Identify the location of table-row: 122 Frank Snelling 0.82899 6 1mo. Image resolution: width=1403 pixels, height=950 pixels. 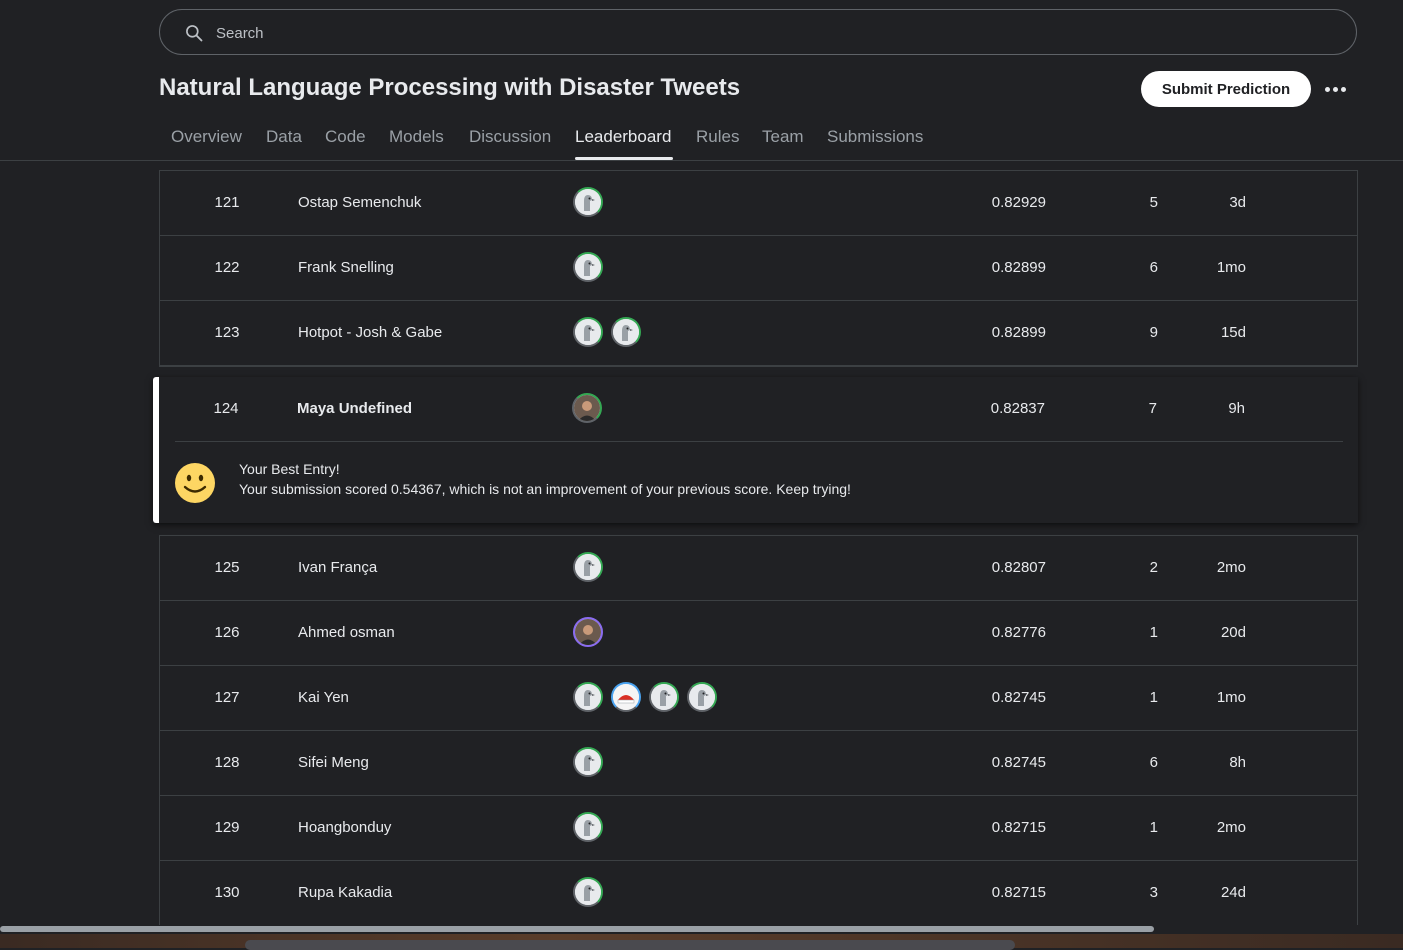
(758, 268).